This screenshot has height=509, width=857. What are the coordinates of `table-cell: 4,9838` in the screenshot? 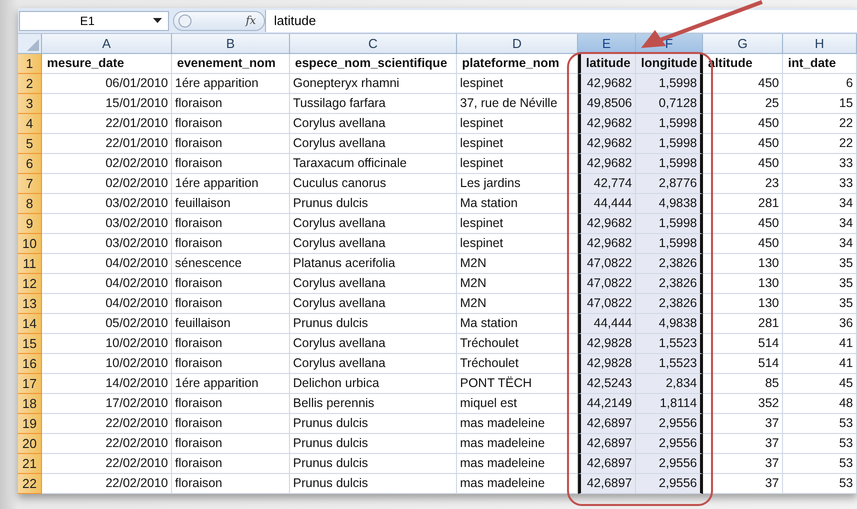 It's located at (669, 204).